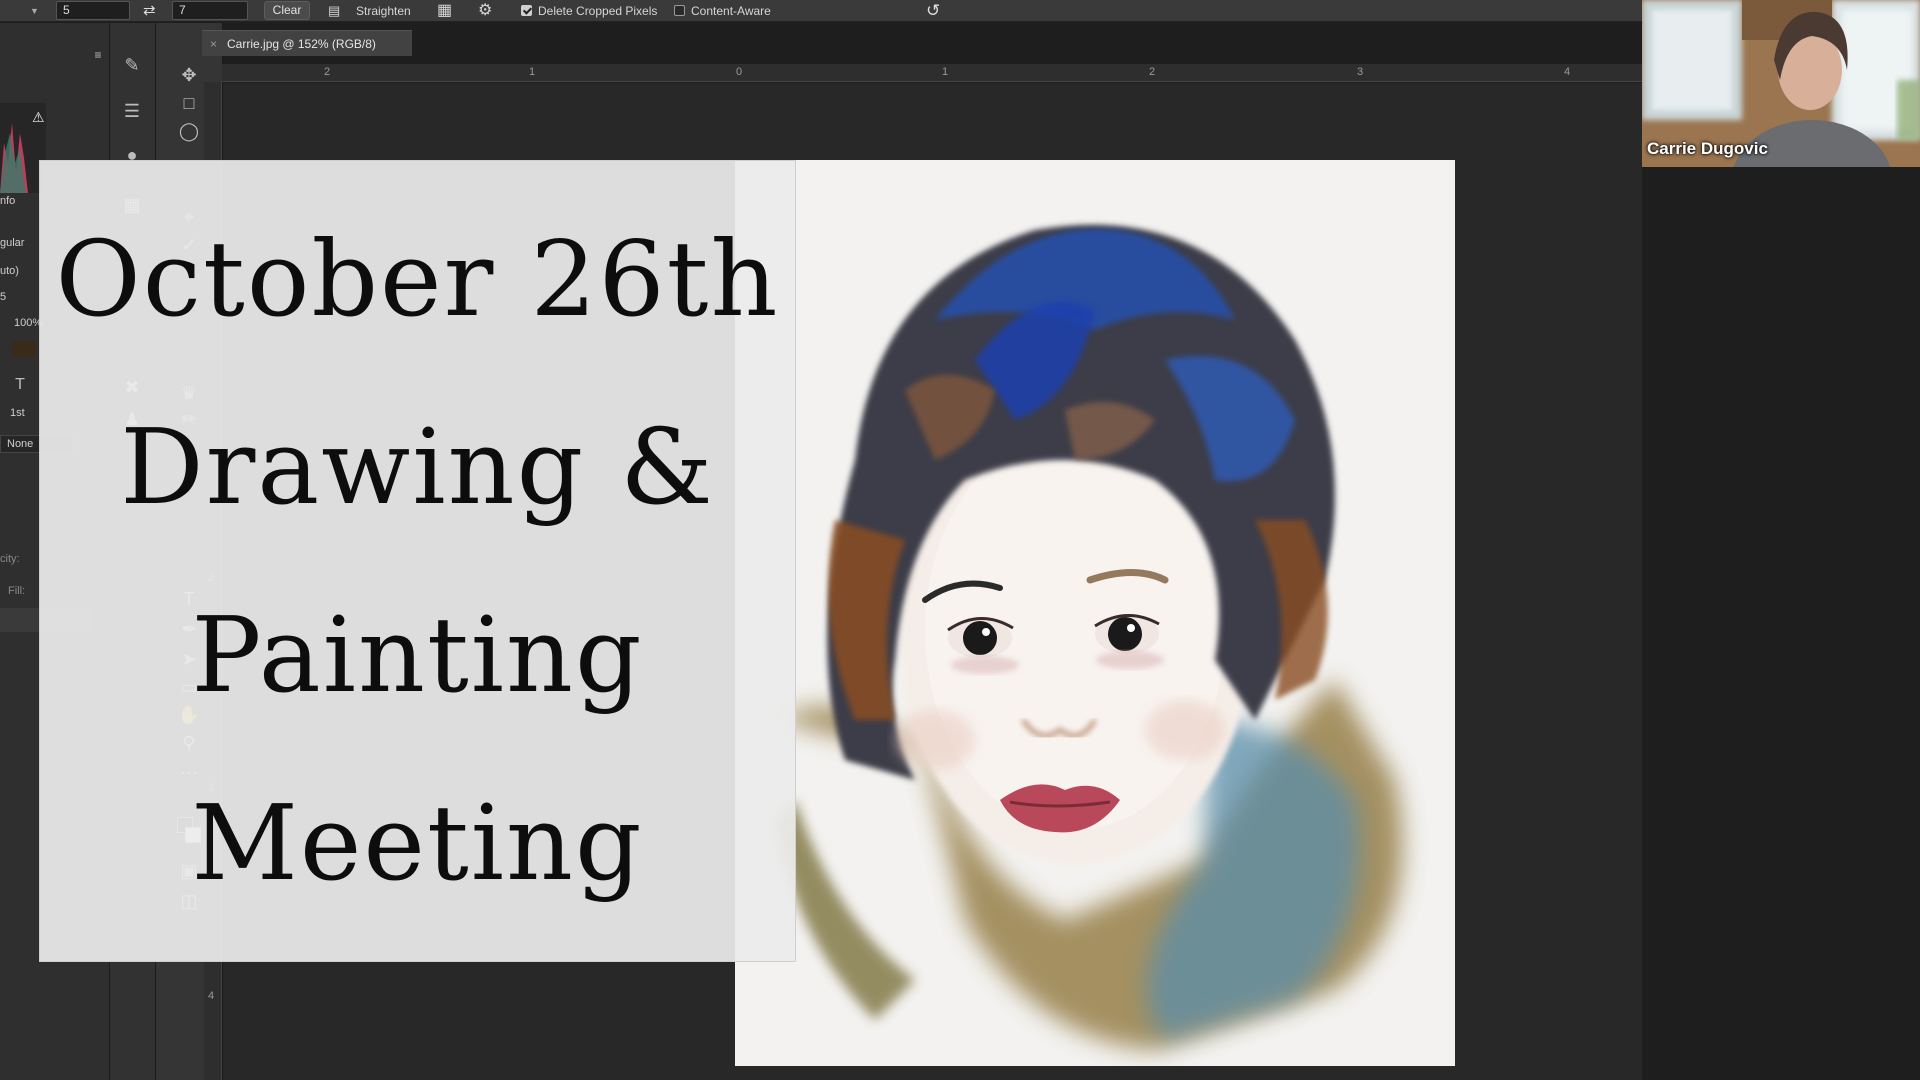 This screenshot has width=1920, height=1080. Describe the element at coordinates (417, 467) in the screenshot. I see `title-line-drawing: Drawing &` at that location.